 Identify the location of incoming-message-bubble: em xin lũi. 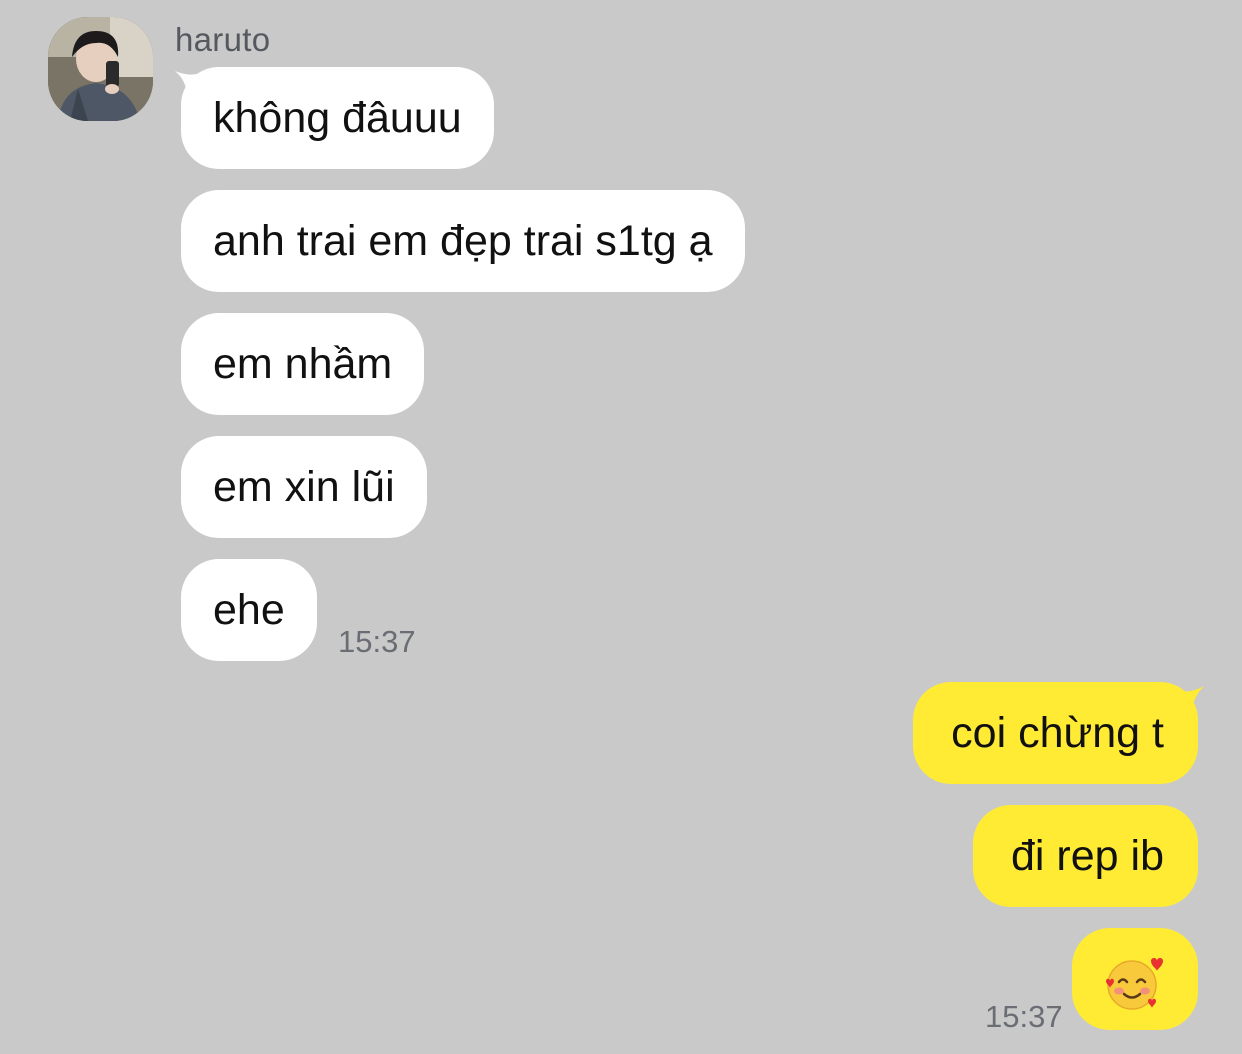
(304, 487).